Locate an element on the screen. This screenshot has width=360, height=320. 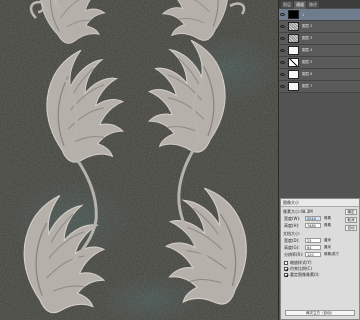
layer-row: 图层 6 is located at coordinates (319, 75).